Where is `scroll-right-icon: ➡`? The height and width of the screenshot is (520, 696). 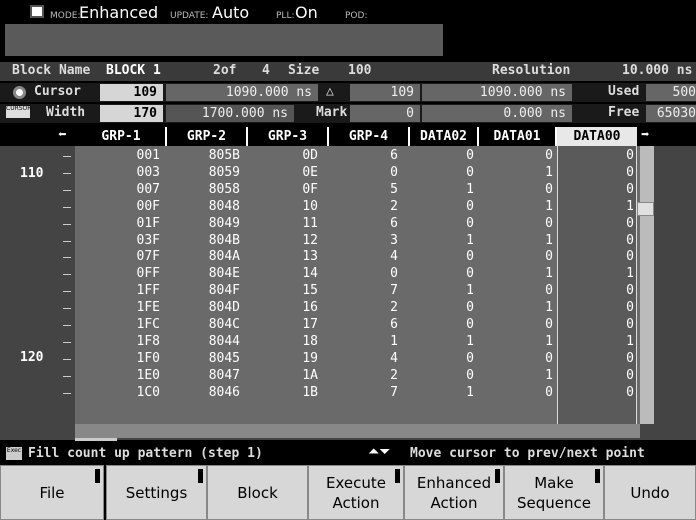
scroll-right-icon: ➡ is located at coordinates (645, 135).